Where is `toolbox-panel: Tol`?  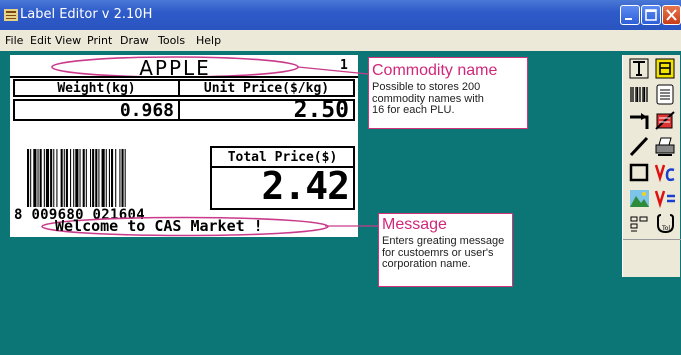
toolbox-panel: Tol is located at coordinates (651, 166).